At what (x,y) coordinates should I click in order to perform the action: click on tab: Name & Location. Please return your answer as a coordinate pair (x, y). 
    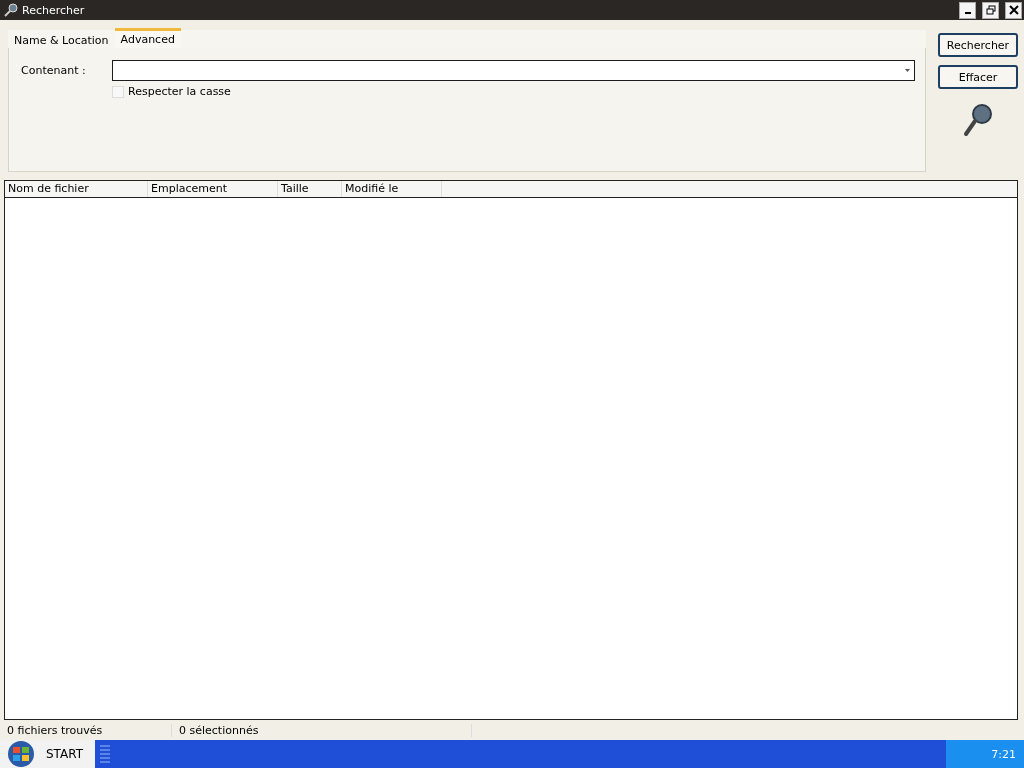
    Looking at the image, I should click on (61, 39).